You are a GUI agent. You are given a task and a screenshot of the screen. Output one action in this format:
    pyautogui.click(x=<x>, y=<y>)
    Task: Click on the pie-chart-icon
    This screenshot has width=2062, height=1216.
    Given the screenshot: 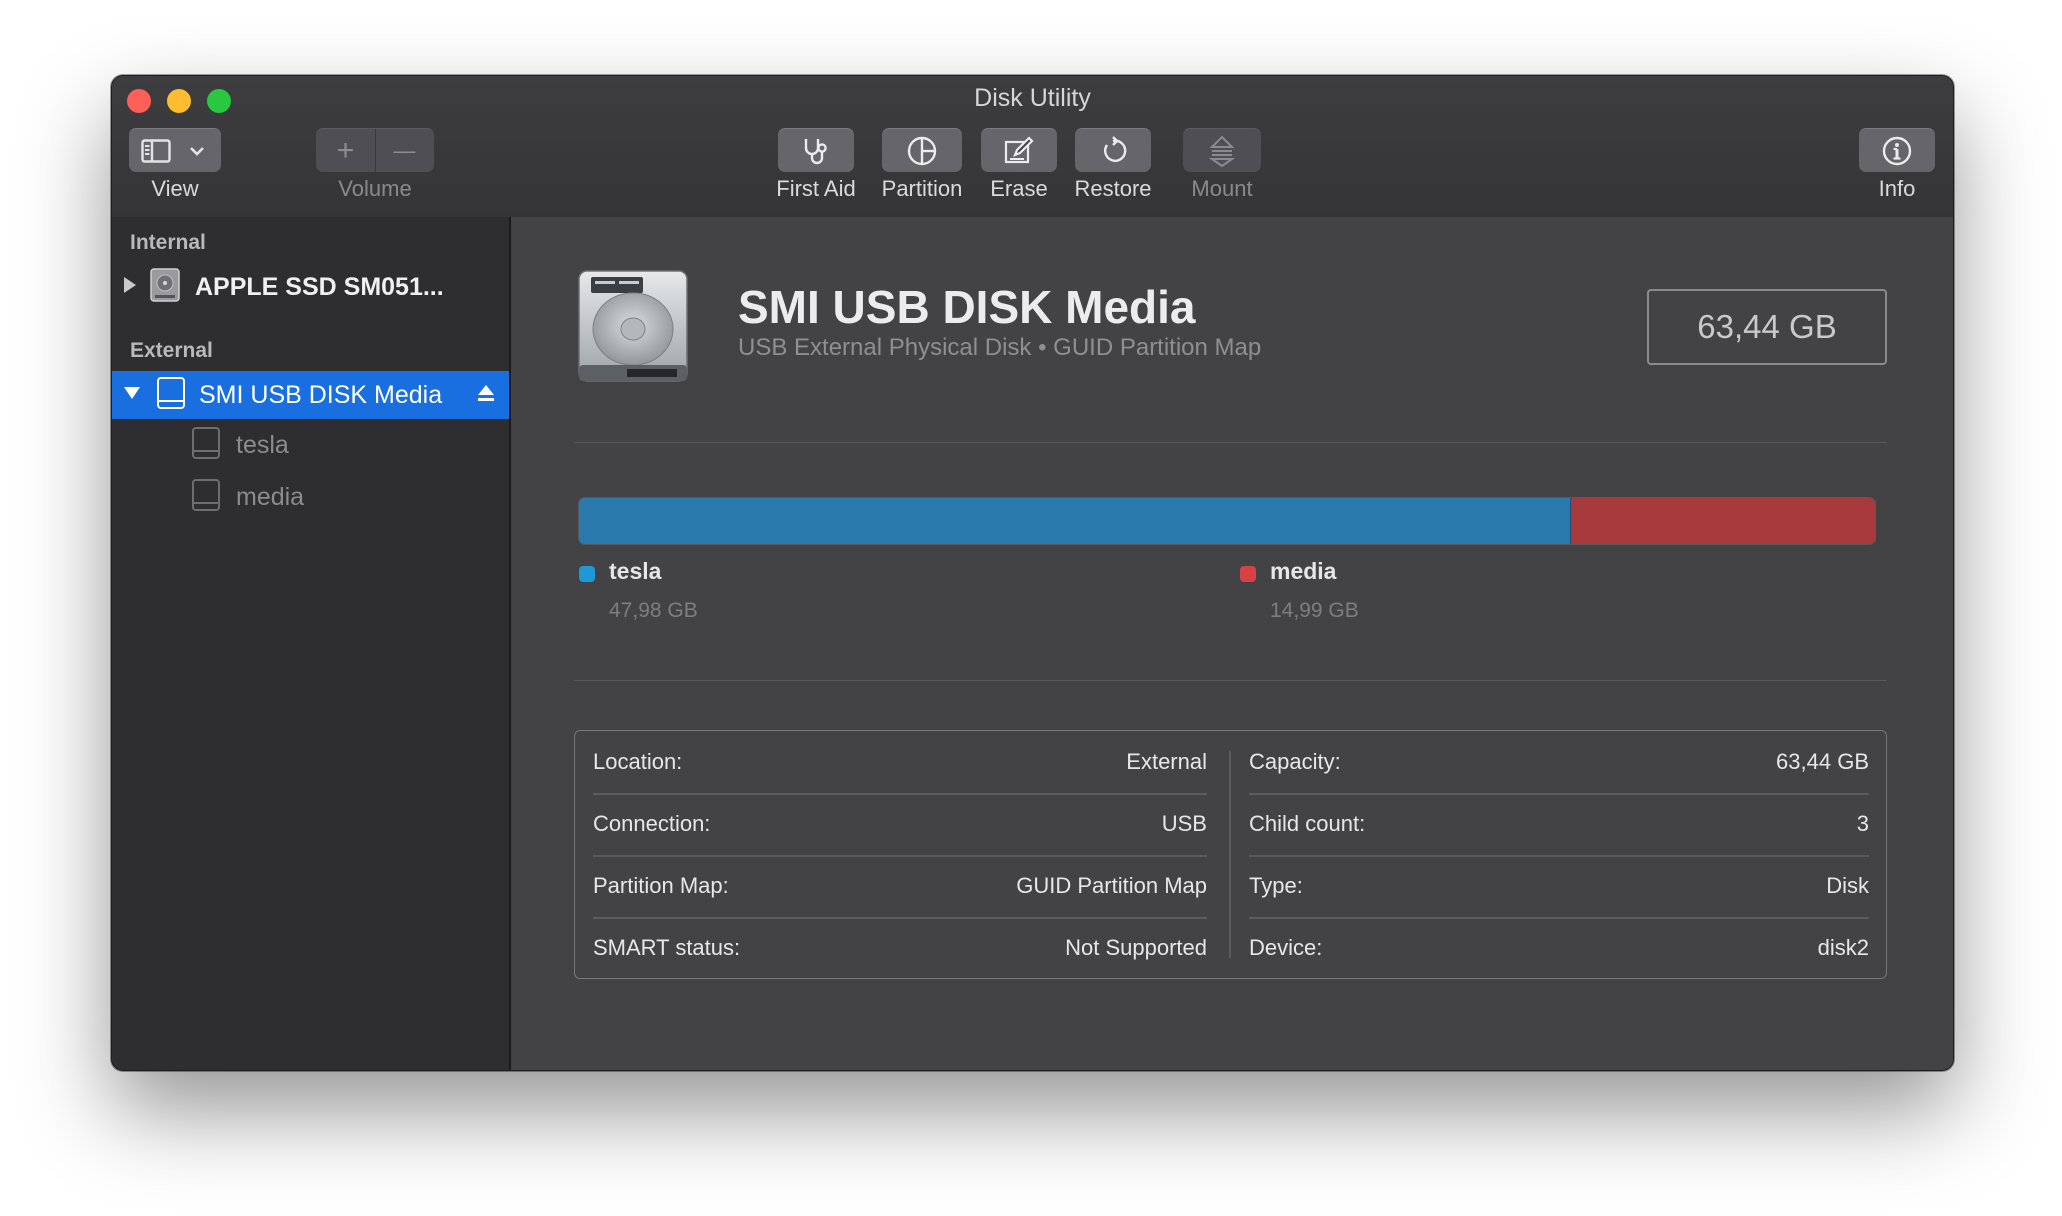 What is the action you would take?
    pyautogui.click(x=922, y=151)
    